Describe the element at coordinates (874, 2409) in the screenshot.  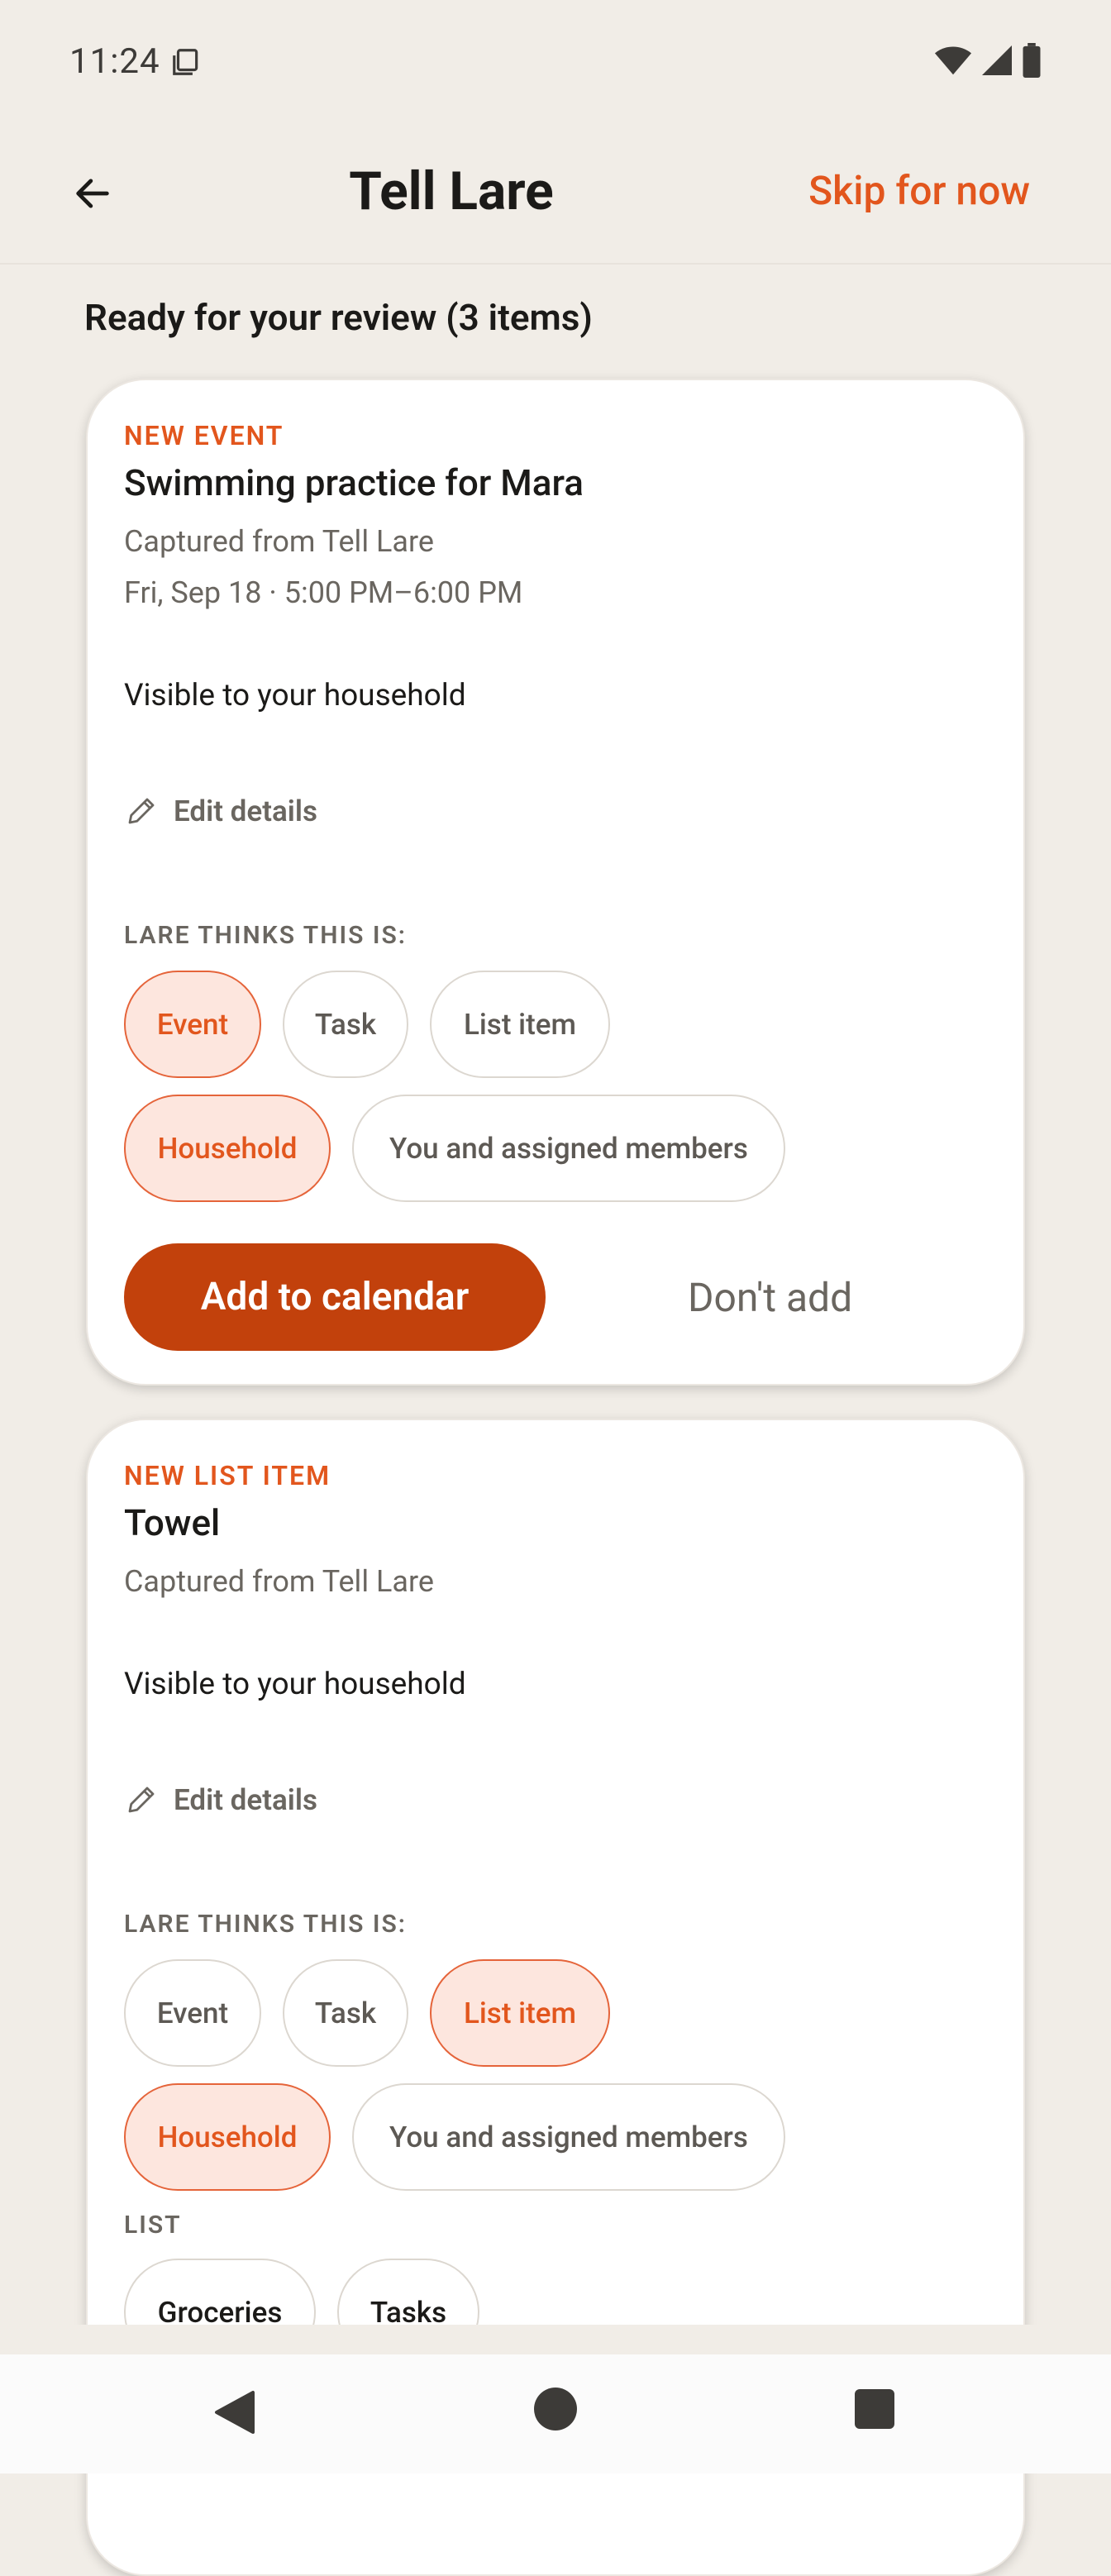
I see `nav-recents-icon` at that location.